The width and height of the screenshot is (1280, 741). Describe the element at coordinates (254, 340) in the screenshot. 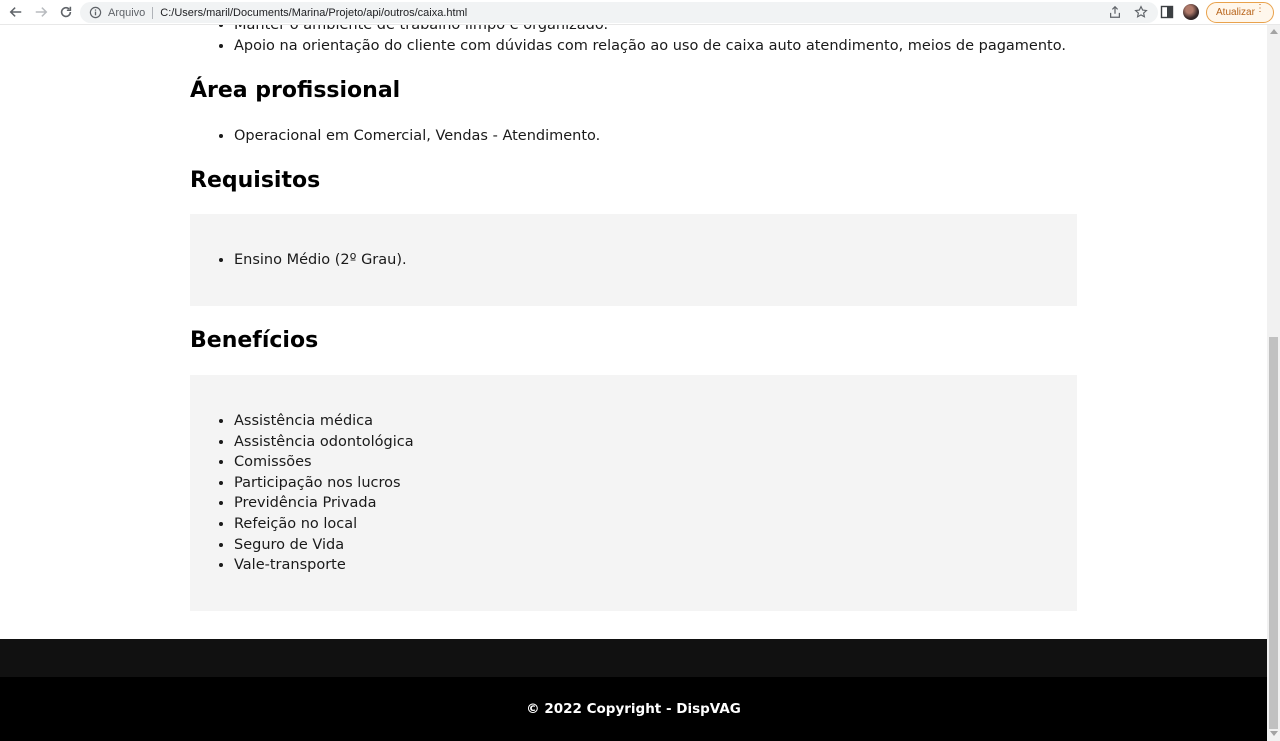

I see `section-title-beneficios: Benefícios` at that location.